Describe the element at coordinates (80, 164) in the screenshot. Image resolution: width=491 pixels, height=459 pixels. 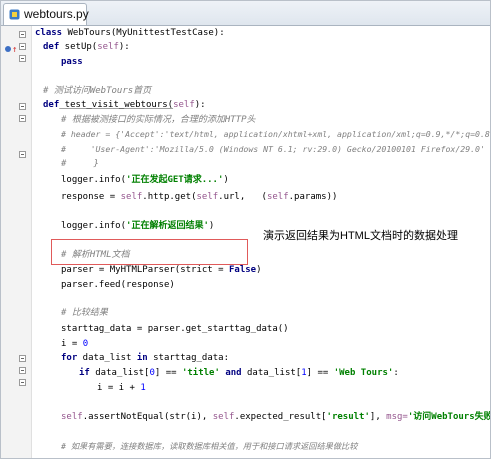
I see `code-line: # }` at that location.